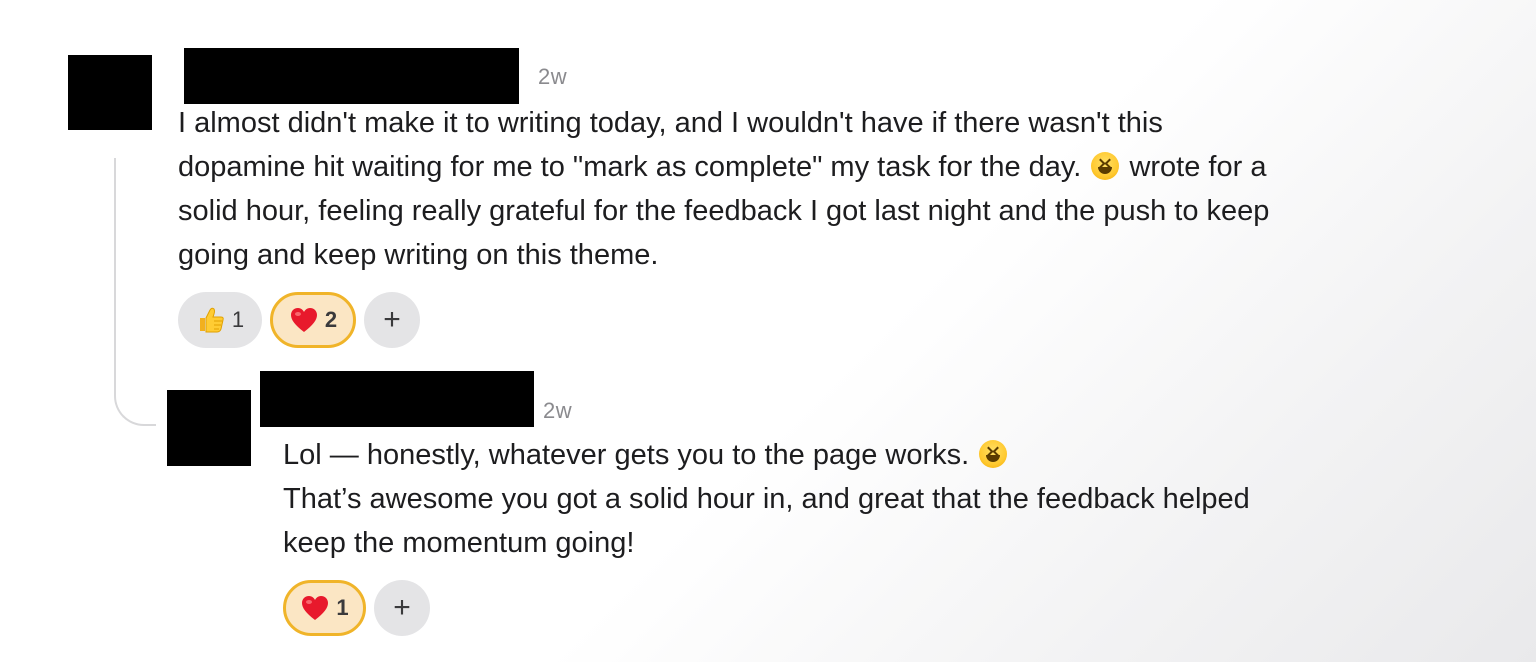  Describe the element at coordinates (331, 319) in the screenshot. I see `reaction-count: 2` at that location.